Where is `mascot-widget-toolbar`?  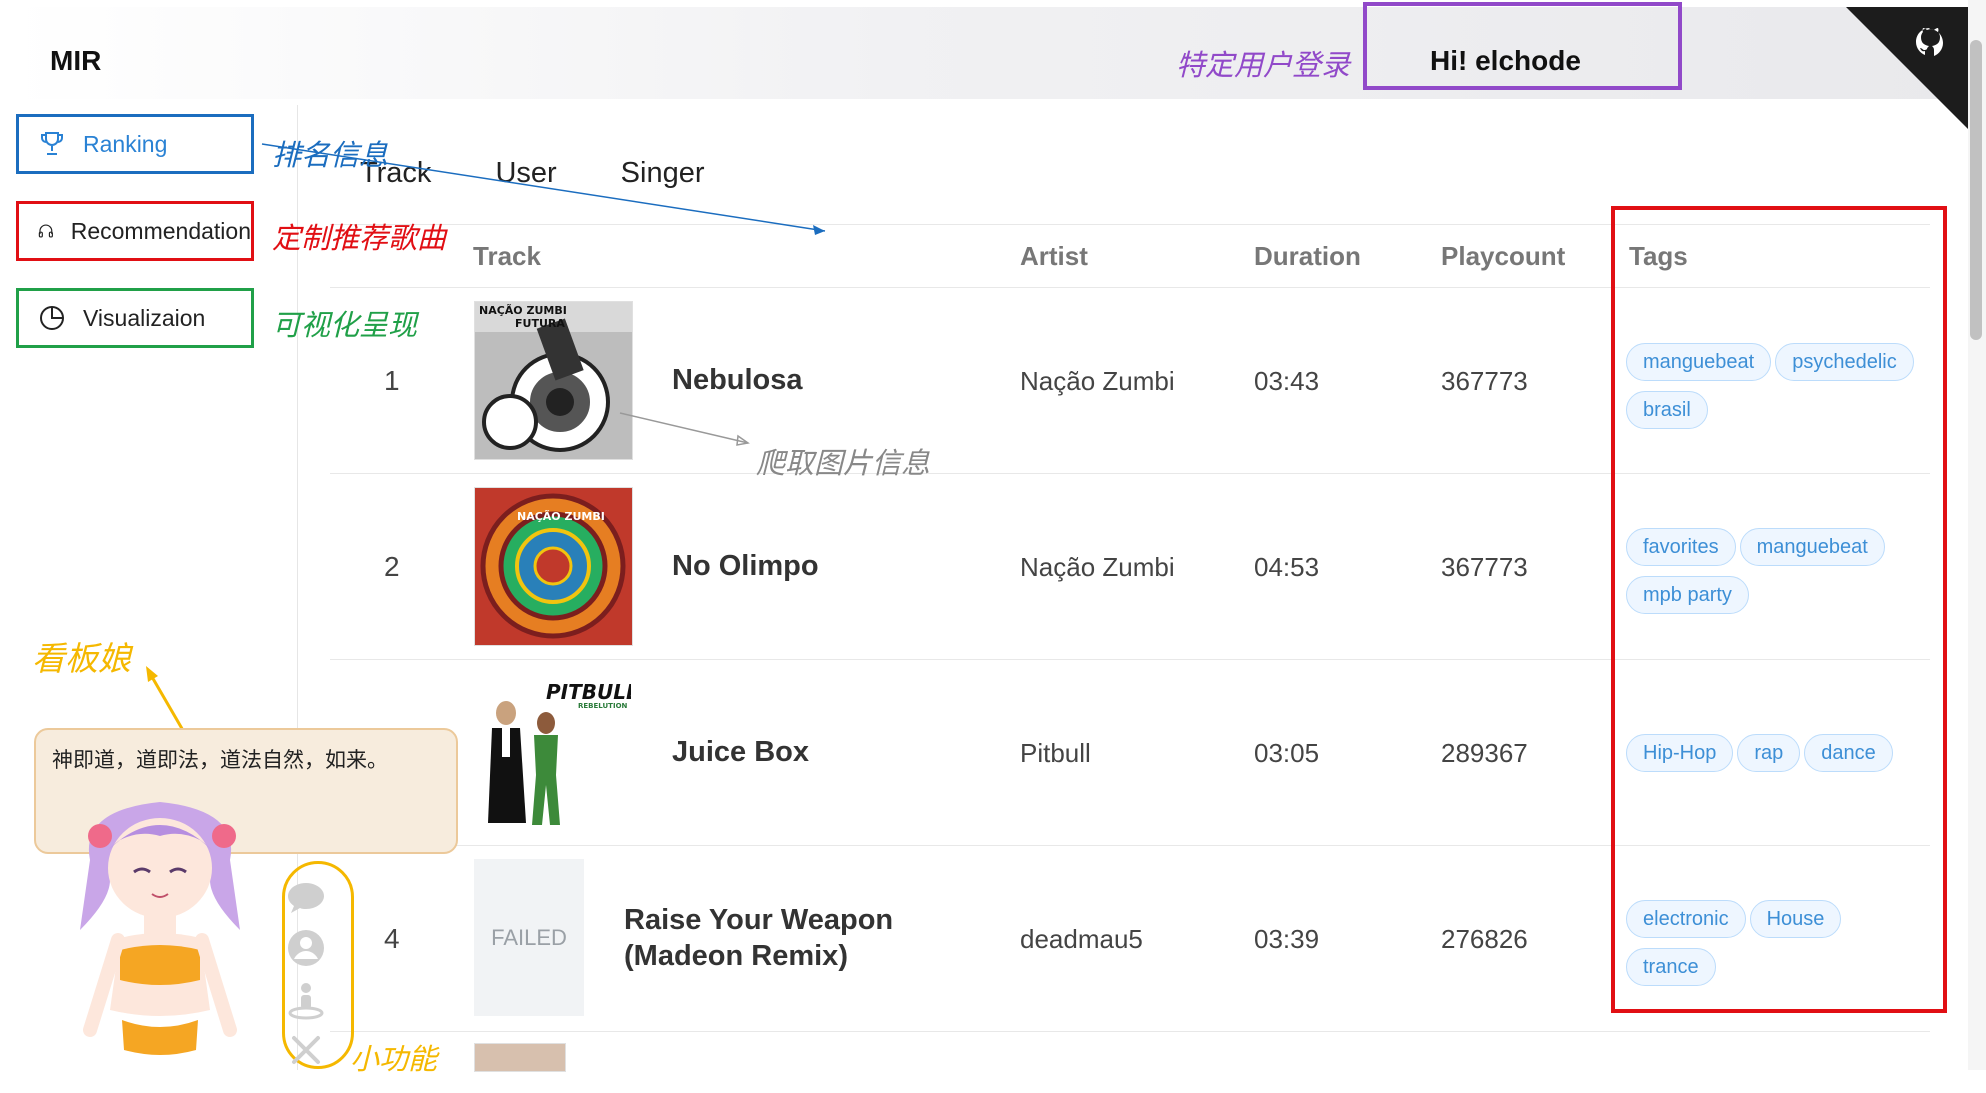
mascot-widget-toolbar is located at coordinates (308, 980).